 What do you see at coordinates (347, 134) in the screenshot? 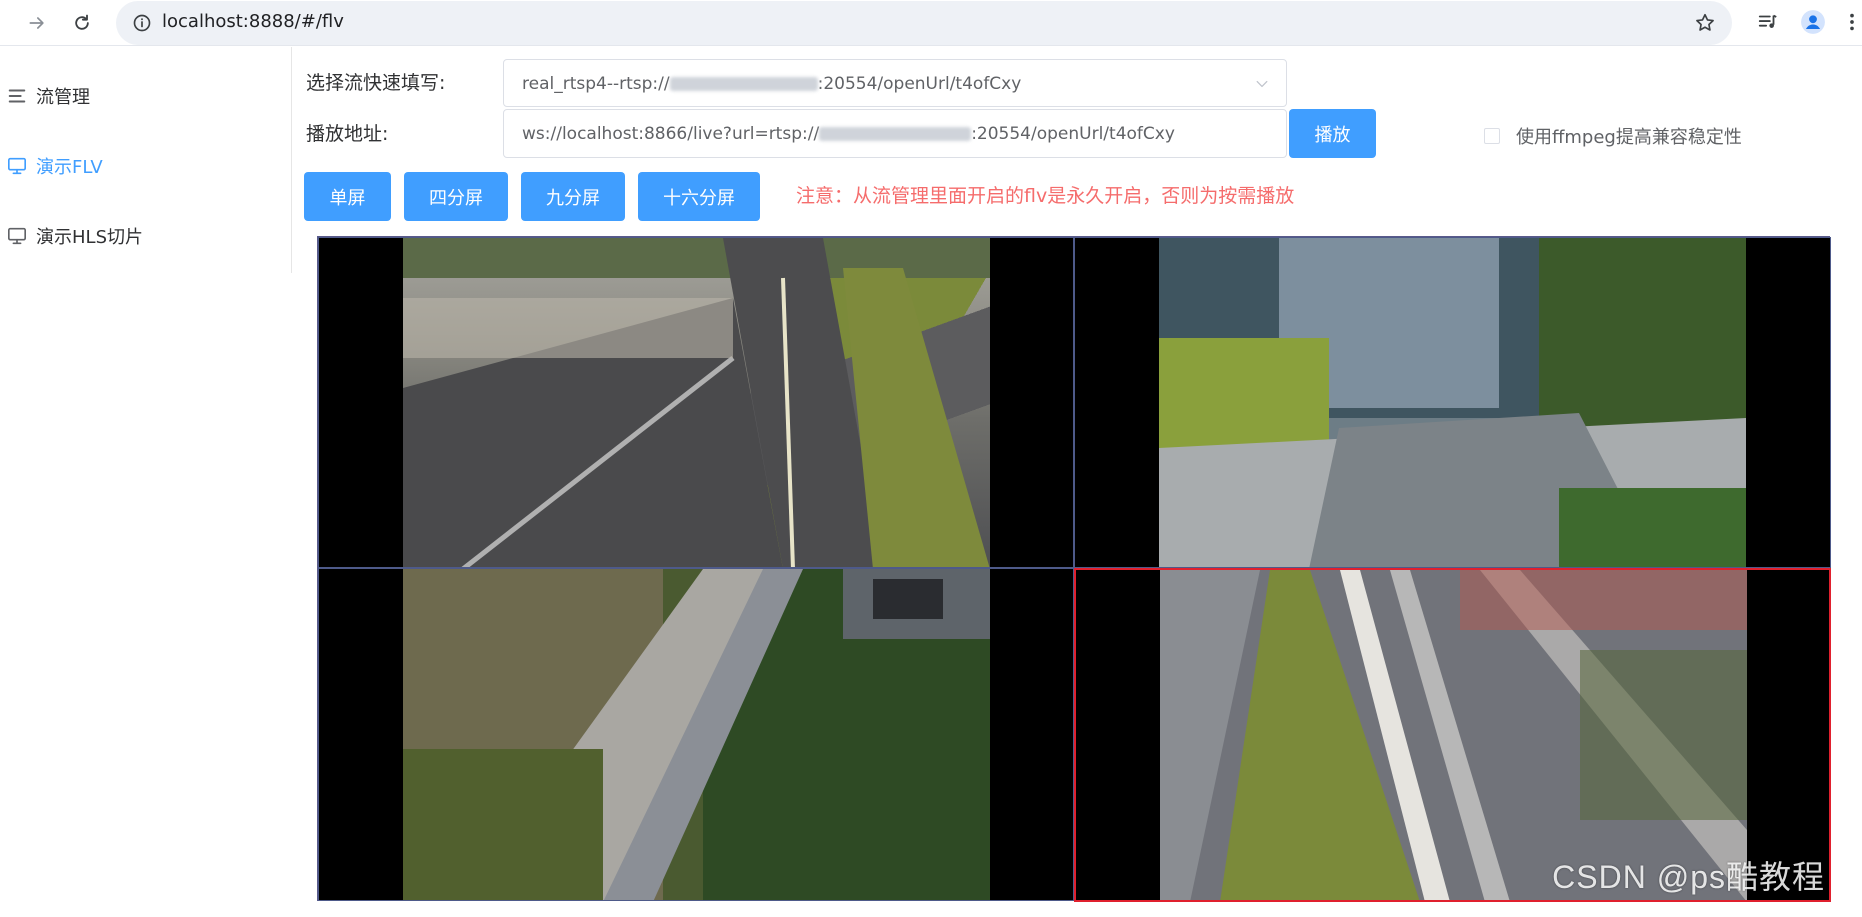
I see `play-address-label: 播放地址:` at bounding box center [347, 134].